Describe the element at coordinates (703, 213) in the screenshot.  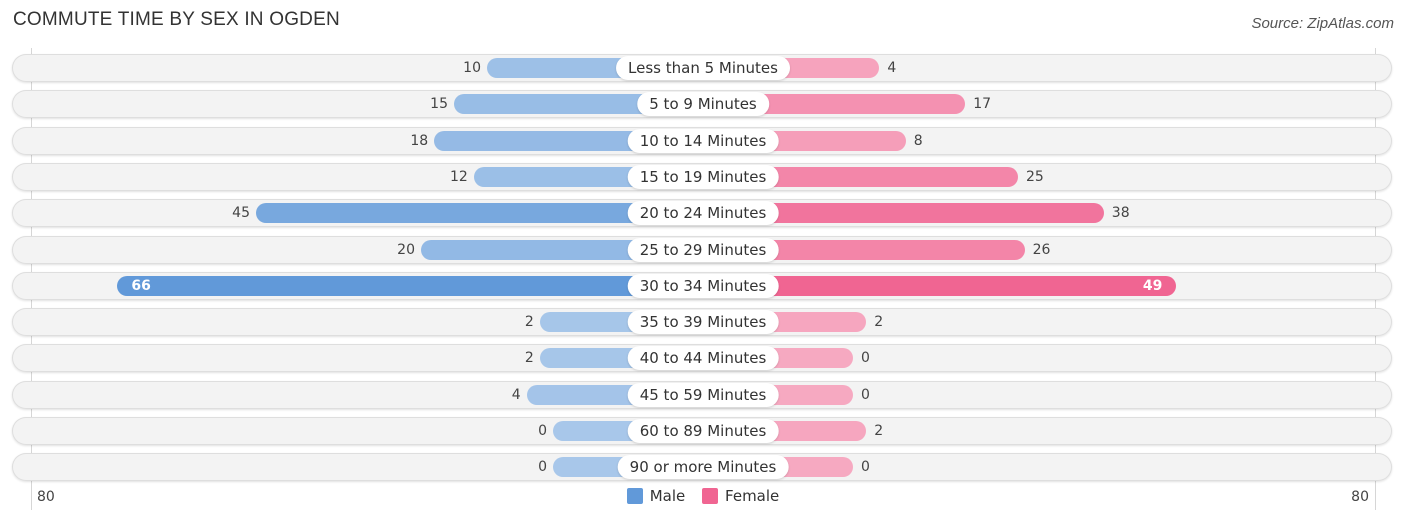
I see `category-label: 20 to 24 Minutes` at that location.